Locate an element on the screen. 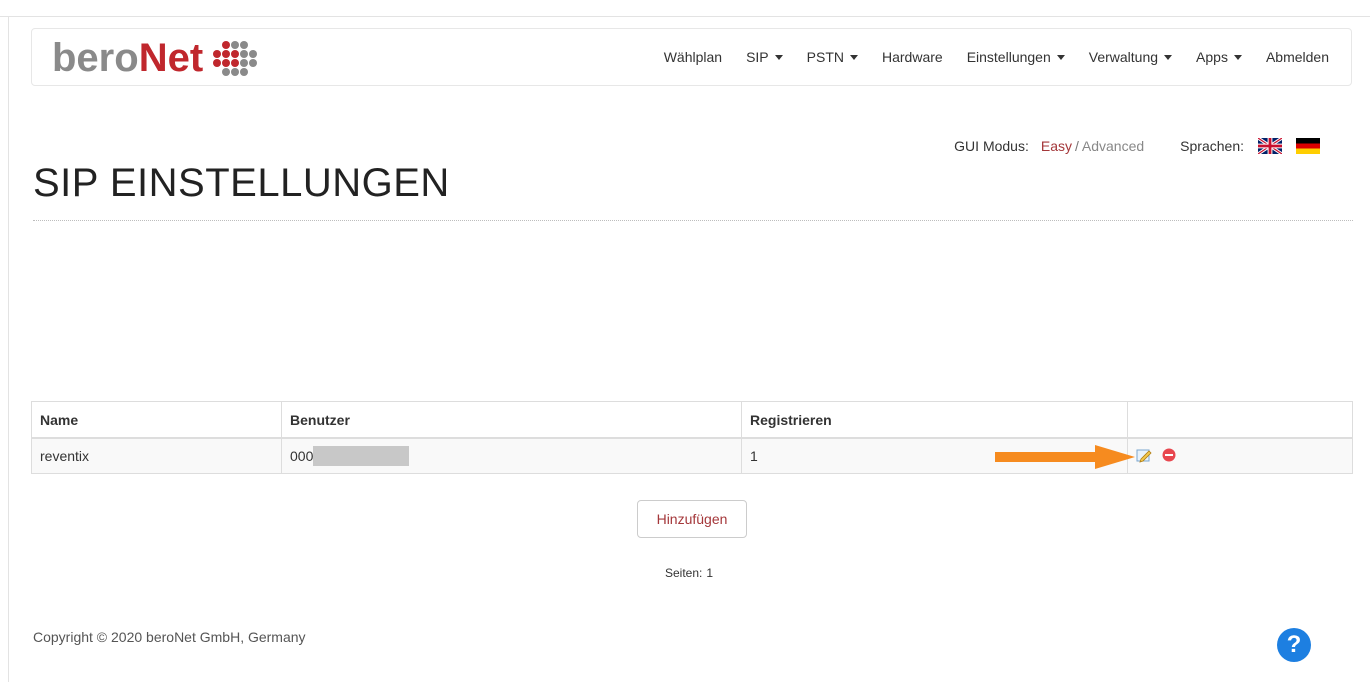 The height and width of the screenshot is (682, 1370). redacted-block is located at coordinates (361, 456).